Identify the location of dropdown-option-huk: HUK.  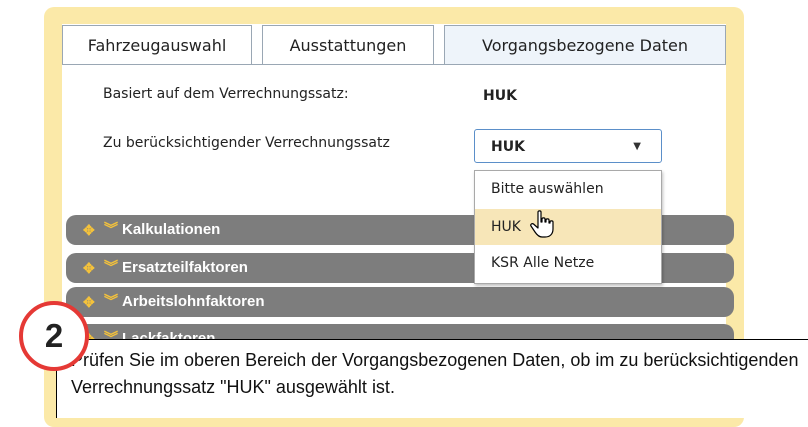
(568, 227).